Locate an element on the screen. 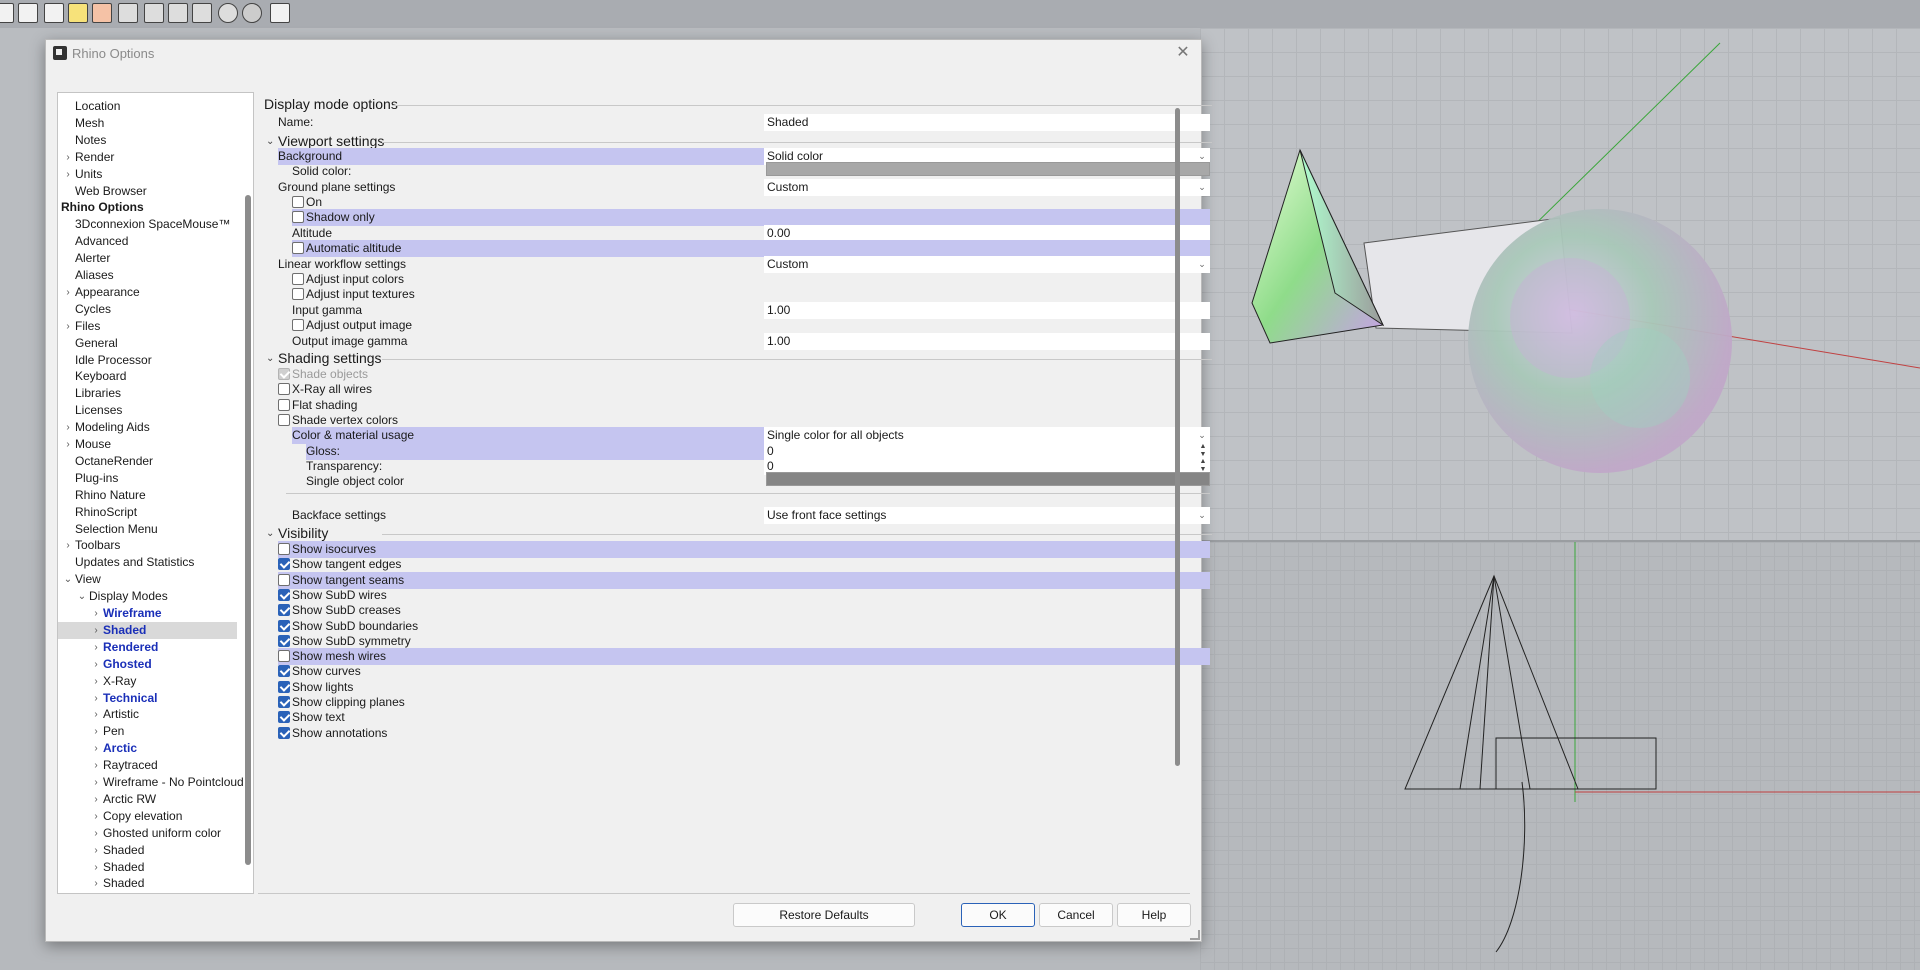  tree-item: › Wireframe is located at coordinates (151, 613).